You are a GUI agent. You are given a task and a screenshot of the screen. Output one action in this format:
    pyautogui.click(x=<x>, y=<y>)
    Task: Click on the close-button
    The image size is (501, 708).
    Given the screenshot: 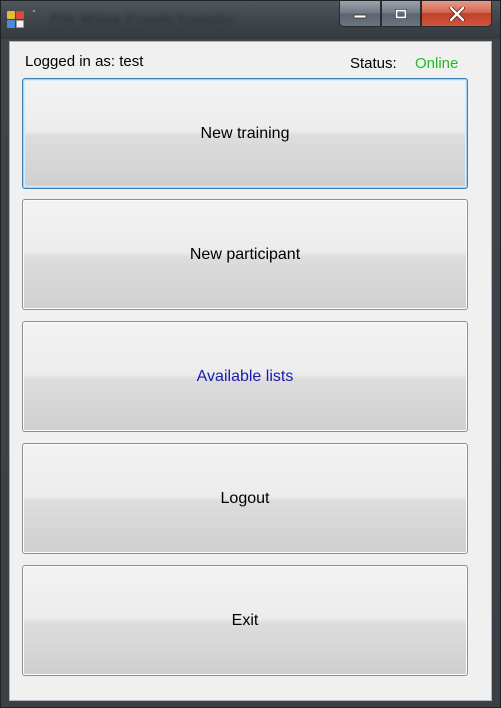 What is the action you would take?
    pyautogui.click(x=456, y=14)
    